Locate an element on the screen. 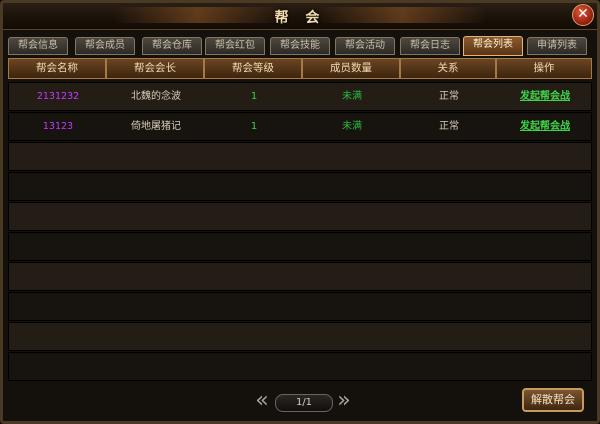 The image size is (600, 424). tab-guild-log: 帮会日志 is located at coordinates (430, 46).